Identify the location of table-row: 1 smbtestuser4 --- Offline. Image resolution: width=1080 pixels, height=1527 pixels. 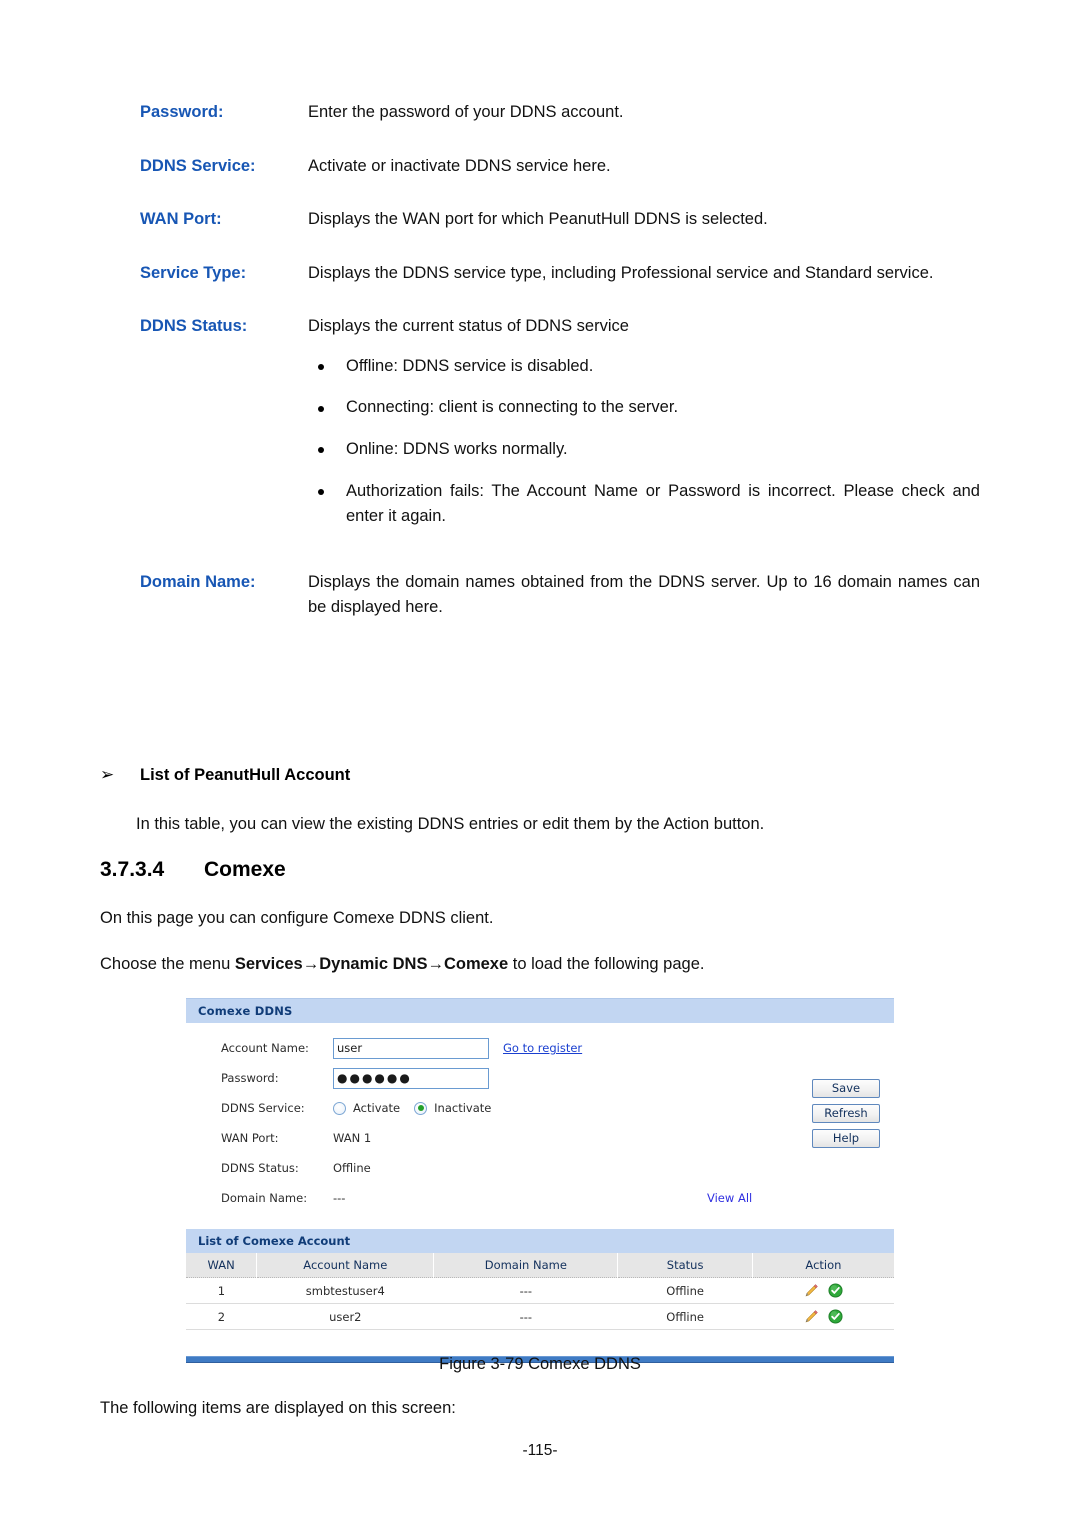
(540, 1290).